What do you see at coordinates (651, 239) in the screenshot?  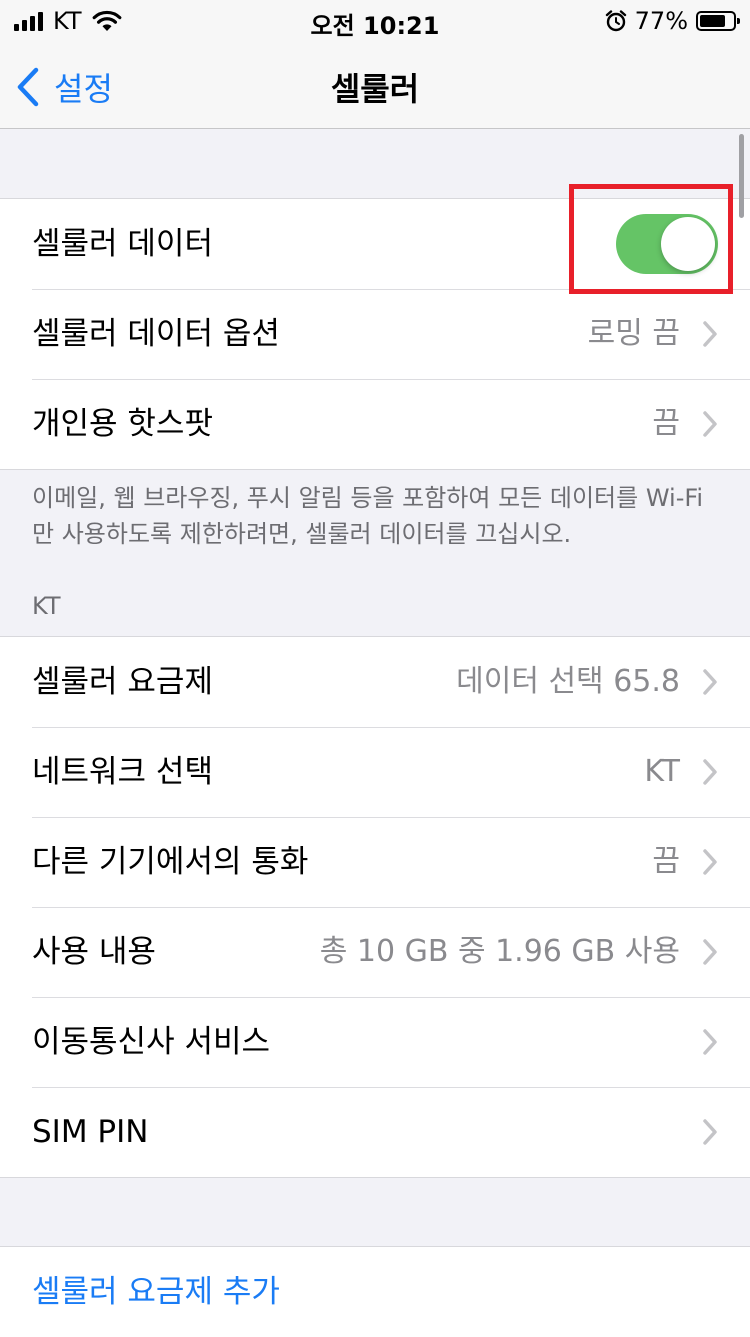 I see `highlight-box` at bounding box center [651, 239].